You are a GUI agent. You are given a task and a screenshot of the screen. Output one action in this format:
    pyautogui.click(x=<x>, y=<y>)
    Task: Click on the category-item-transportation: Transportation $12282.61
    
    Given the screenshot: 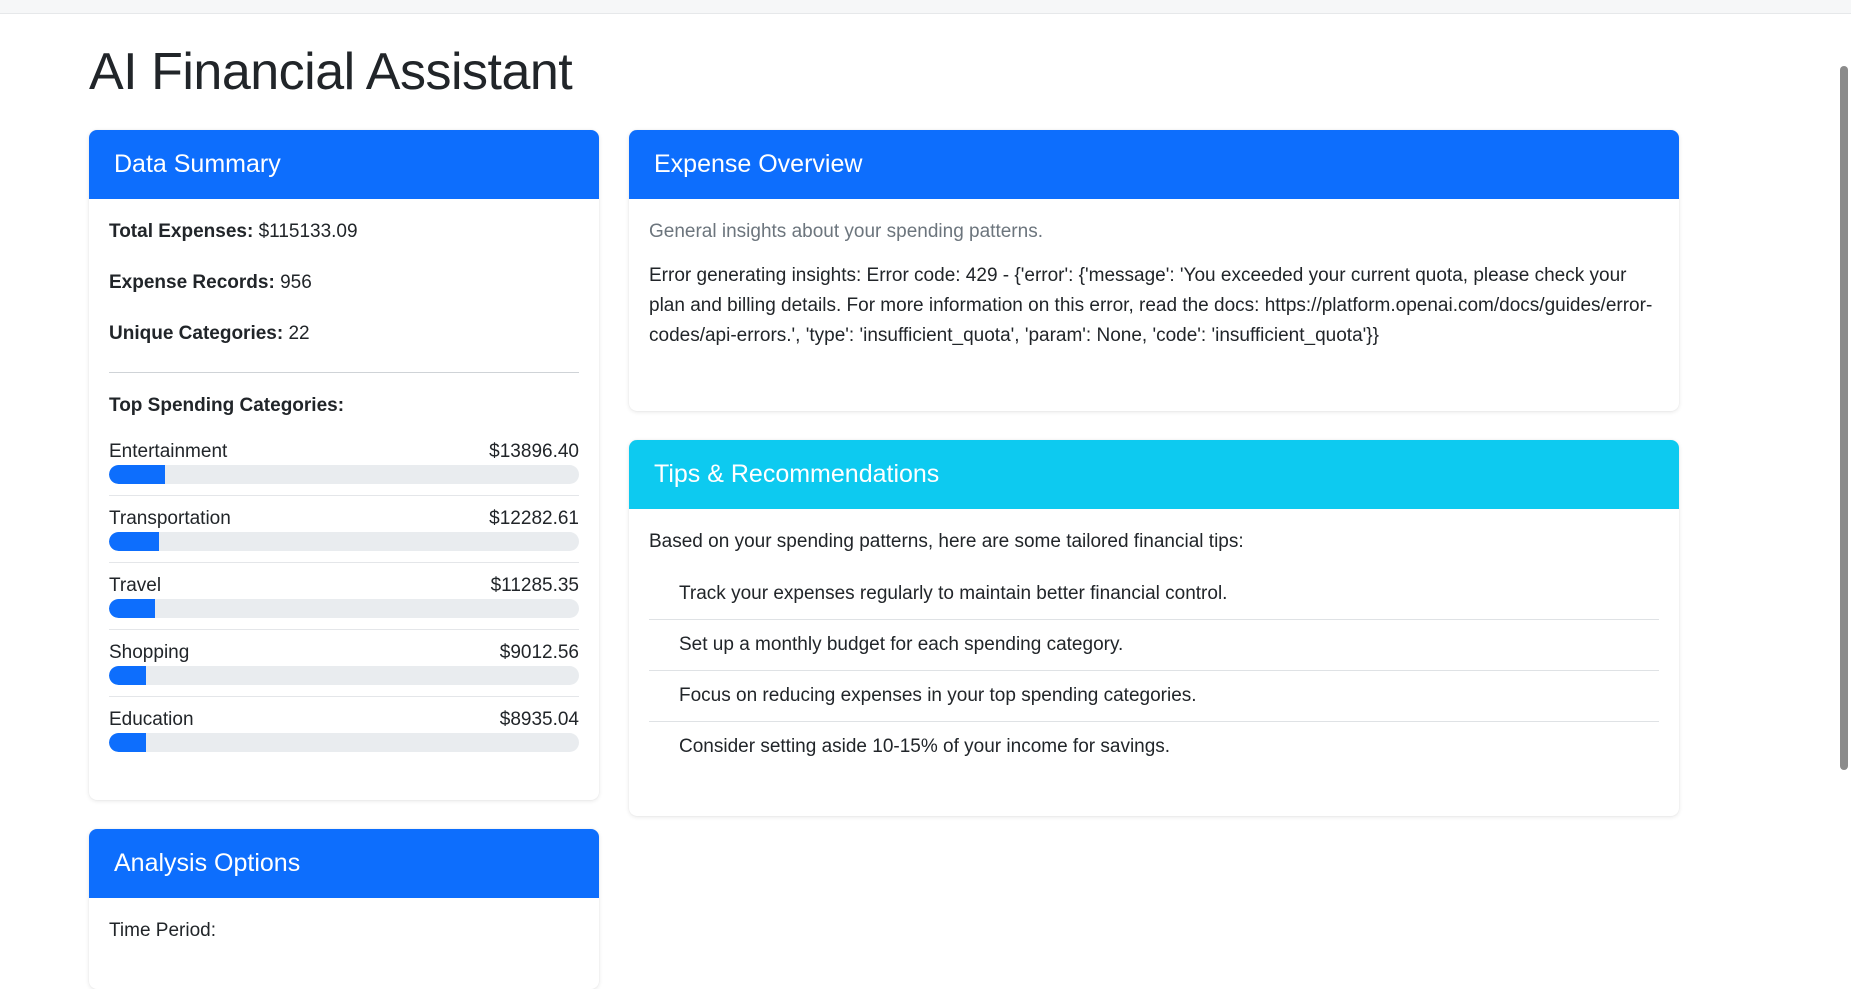 What is the action you would take?
    pyautogui.click(x=344, y=535)
    